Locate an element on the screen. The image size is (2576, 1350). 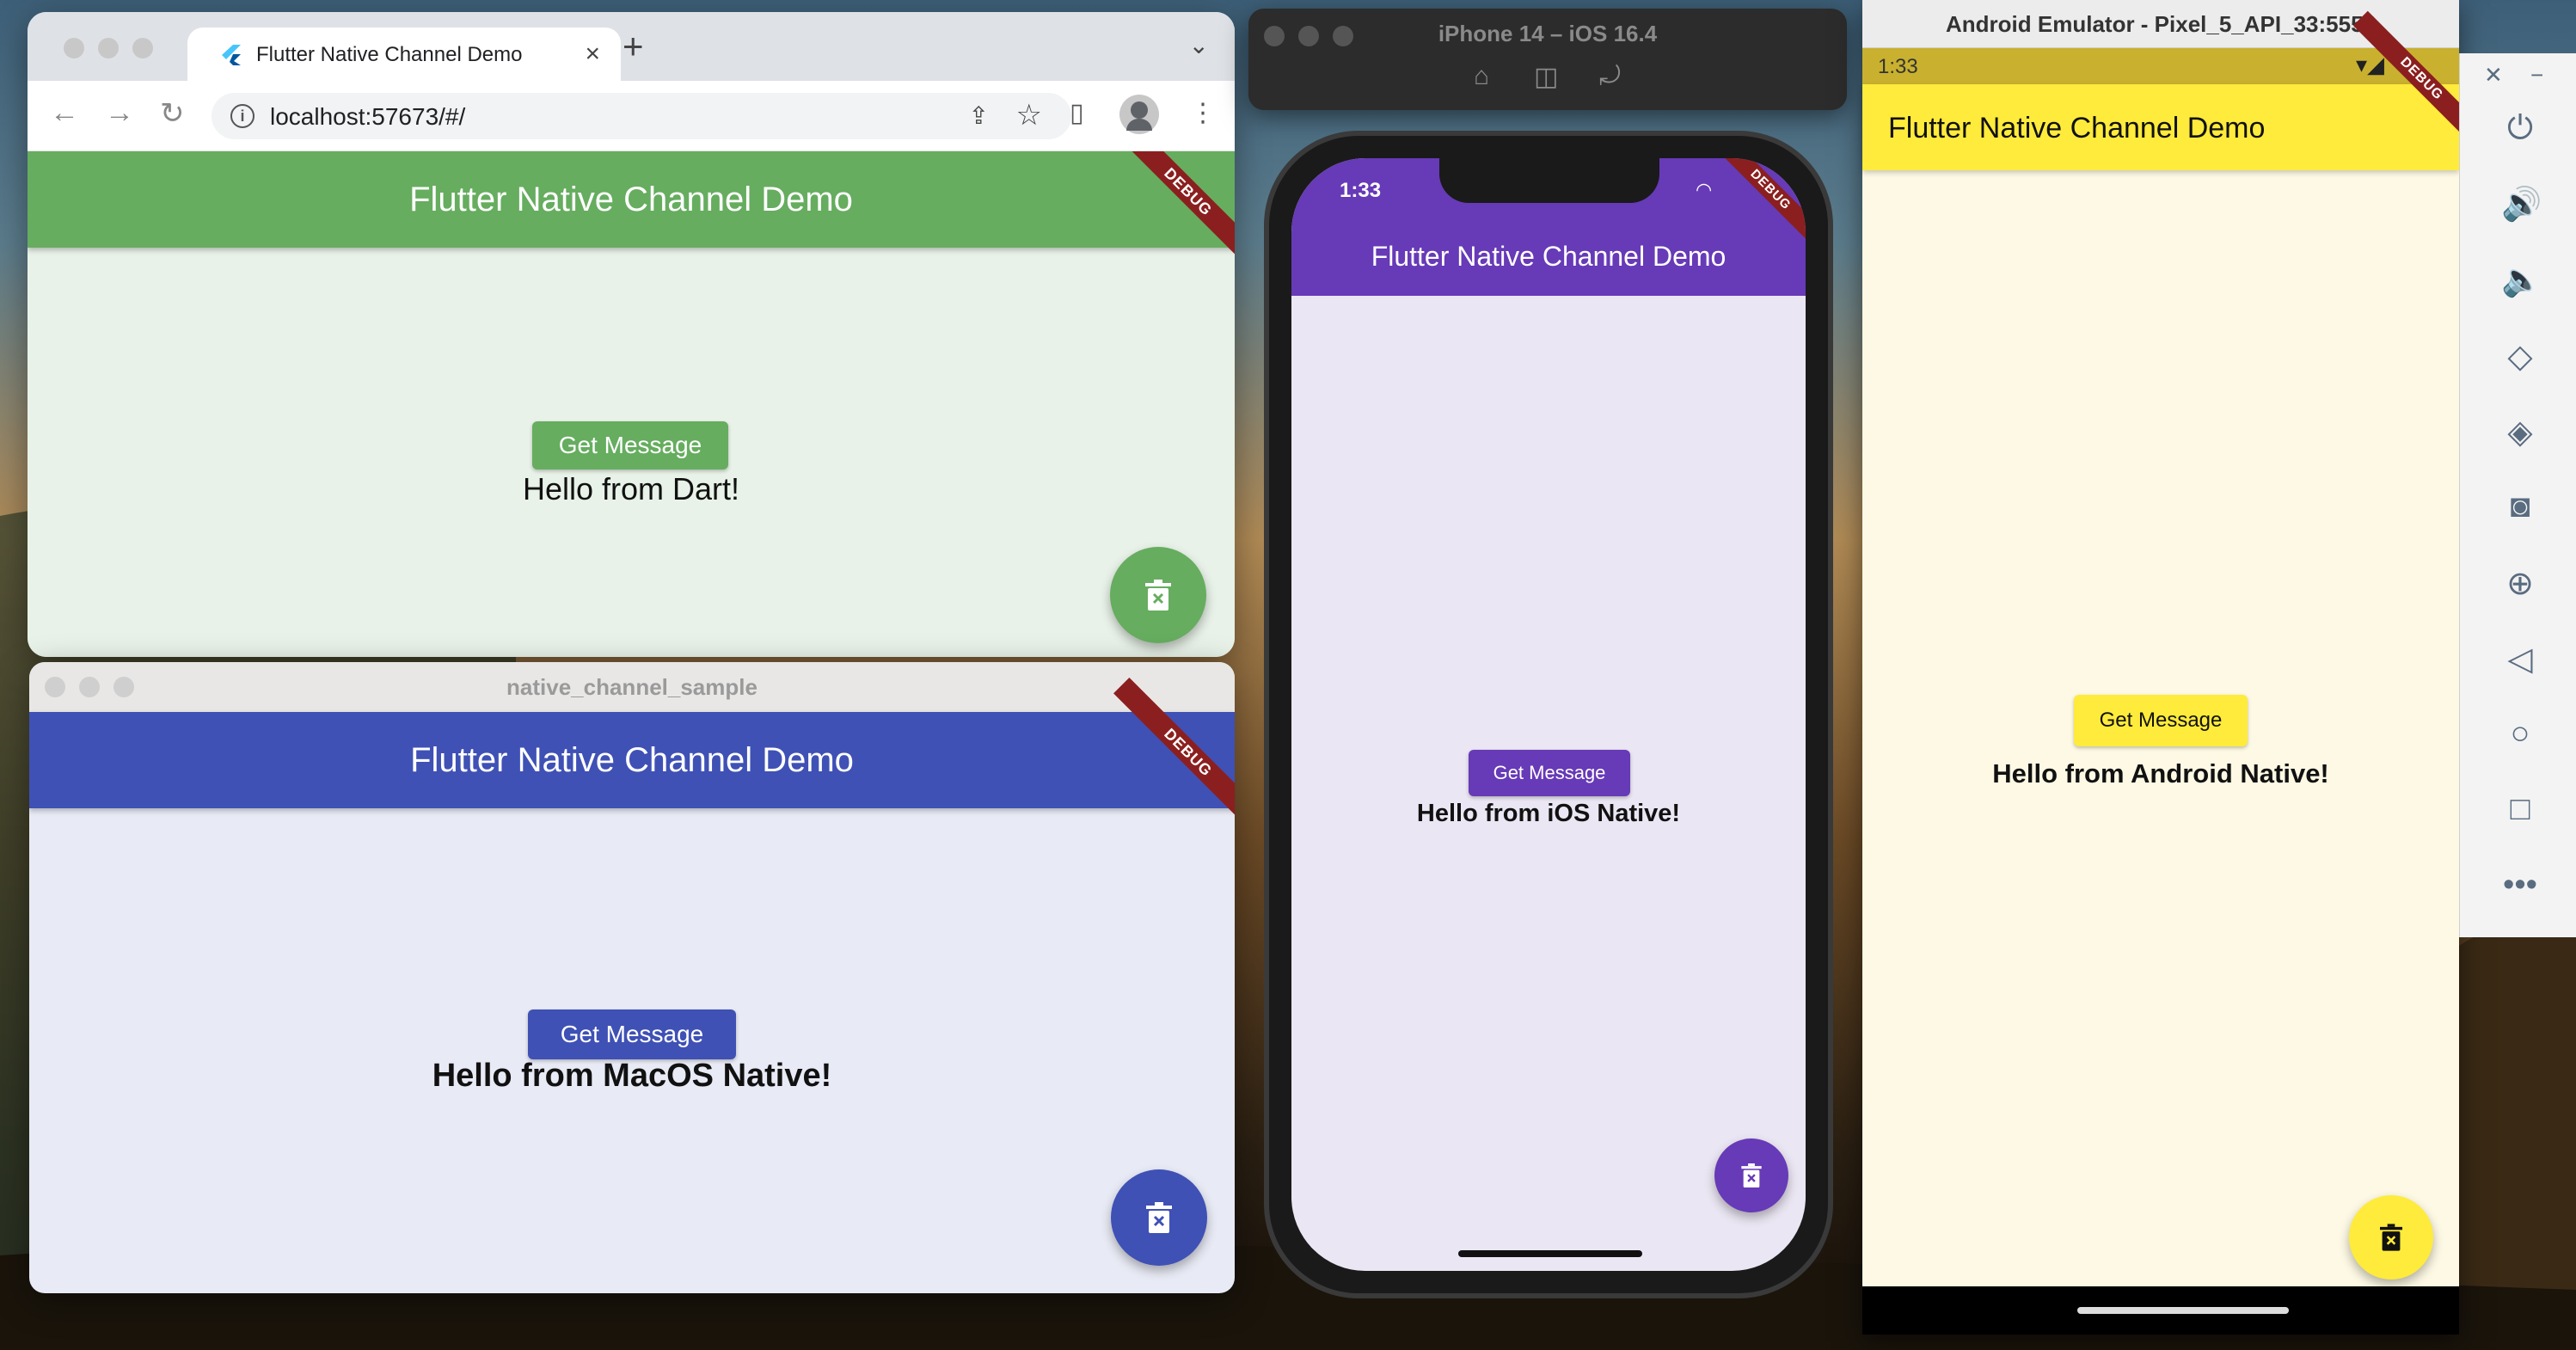
reload-icon: ↻ is located at coordinates (172, 113).